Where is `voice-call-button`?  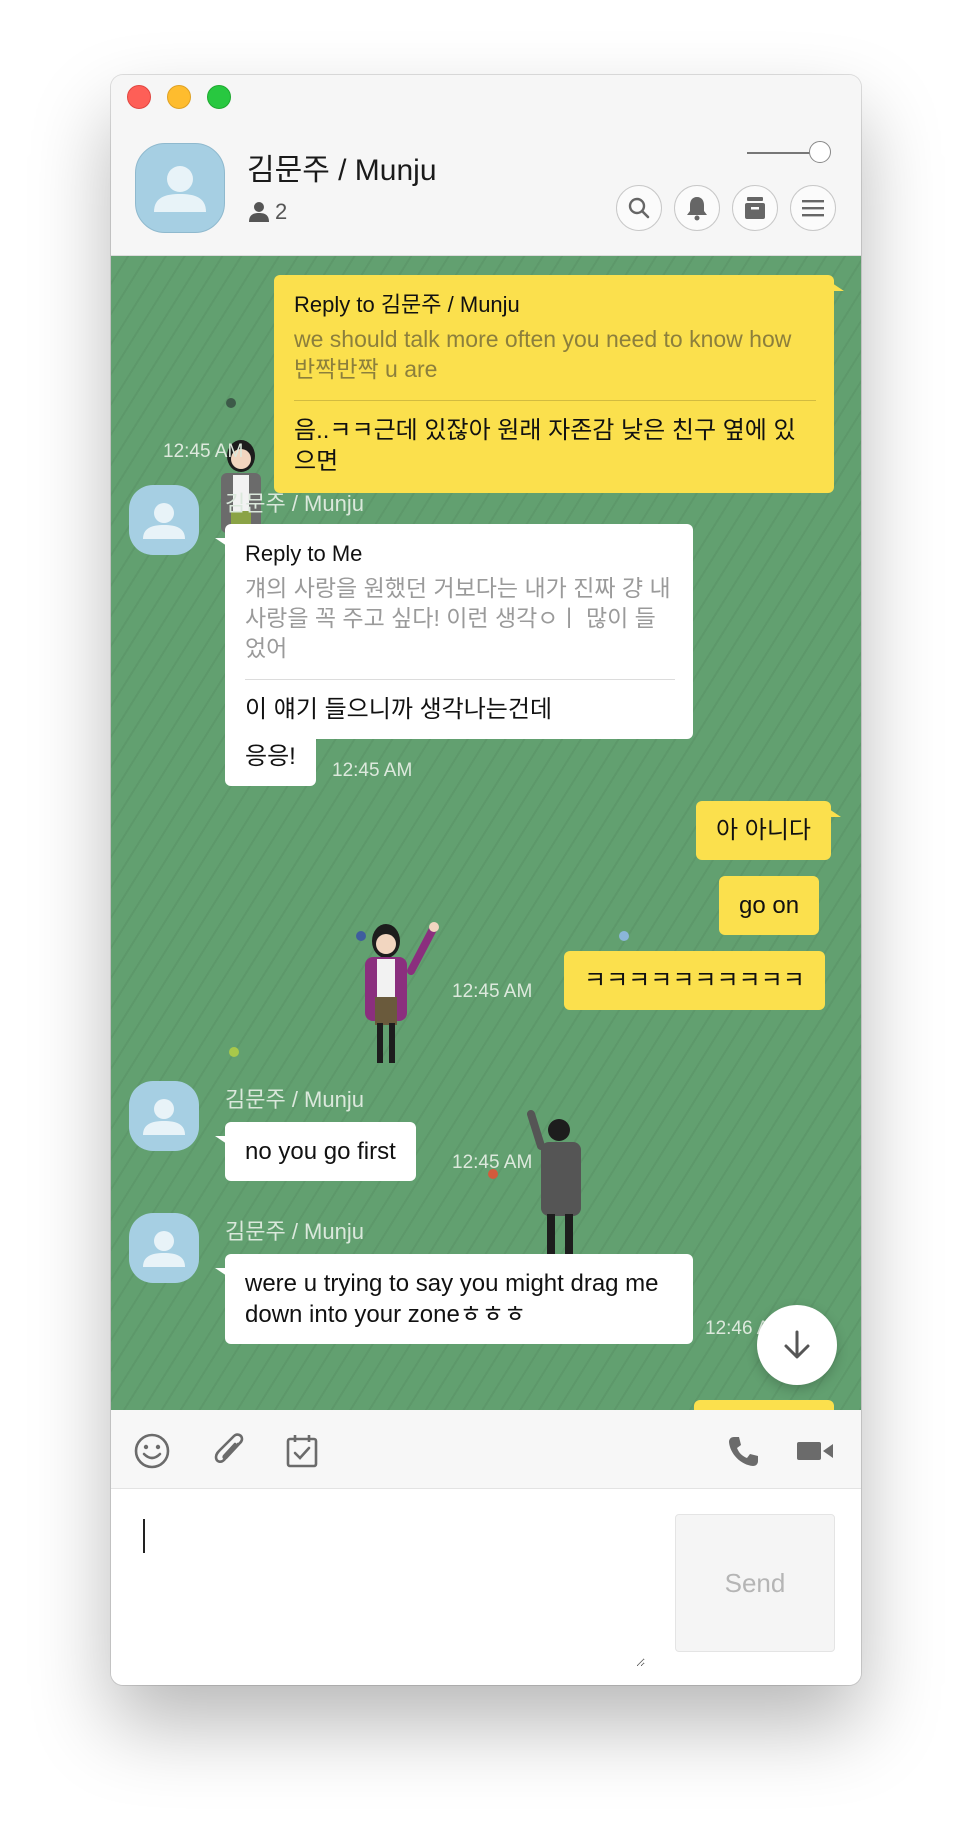
voice-call-button is located at coordinates (743, 1451).